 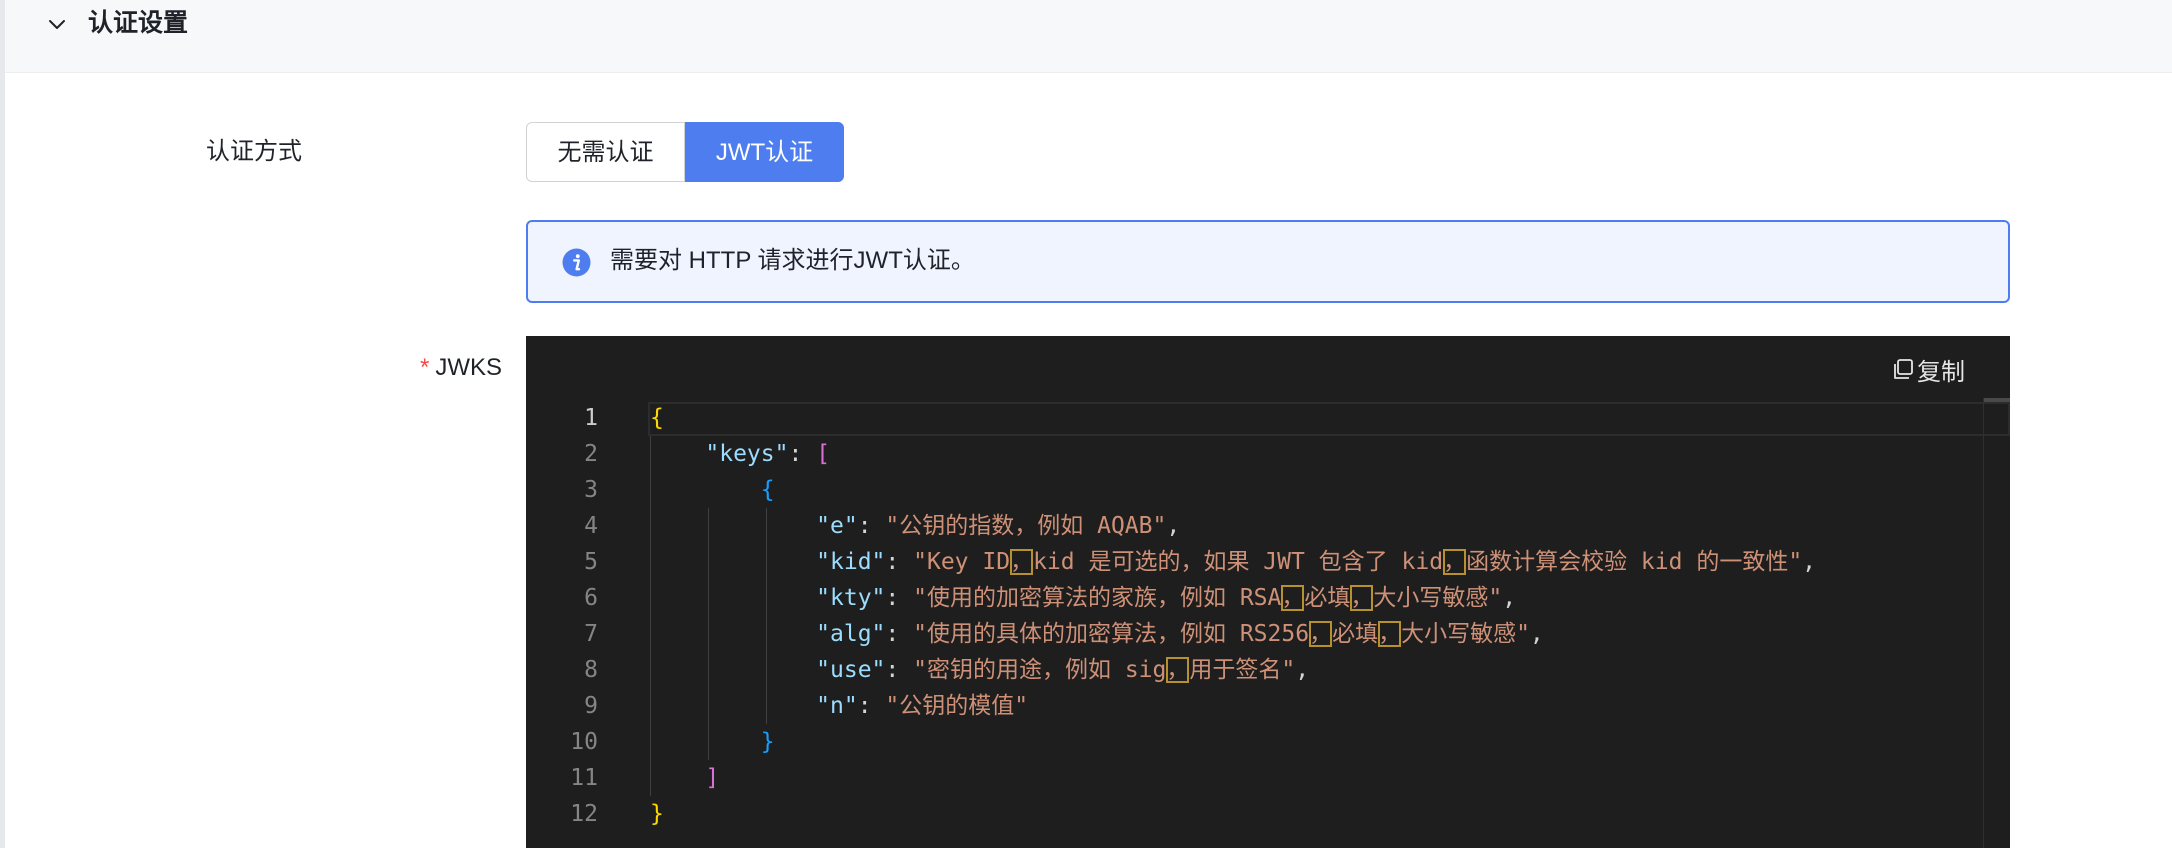 I want to click on code-token: "n", so click(x=837, y=706).